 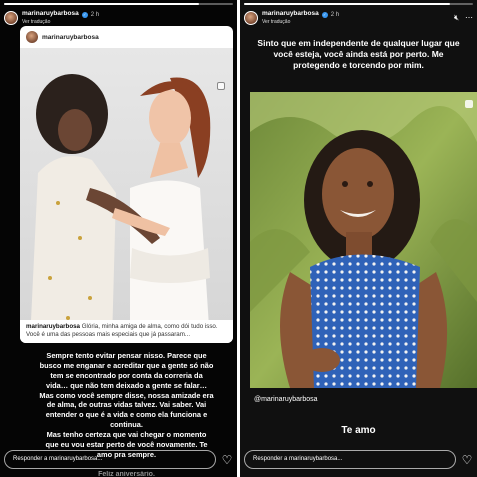 I want to click on story-header: marinaruybarbosa ✓ 2 h Ver tradução 🔇︎ ⋯, so click(x=358, y=18).